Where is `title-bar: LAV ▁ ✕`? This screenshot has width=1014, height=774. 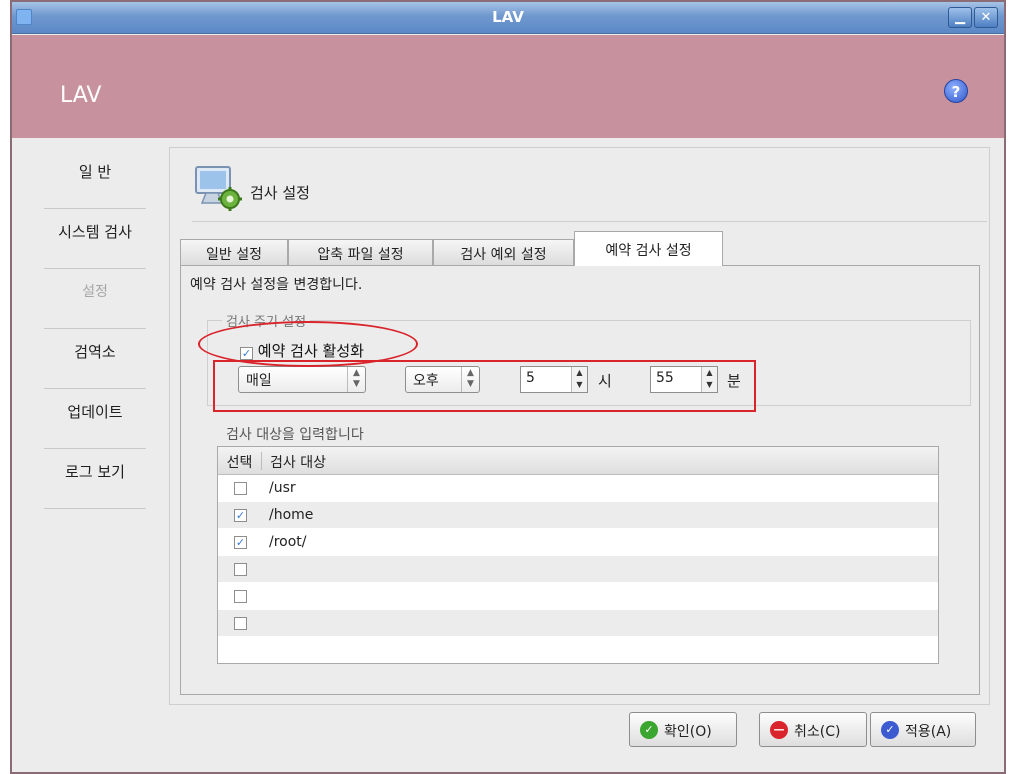
title-bar: LAV ▁ ✕ is located at coordinates (508, 18).